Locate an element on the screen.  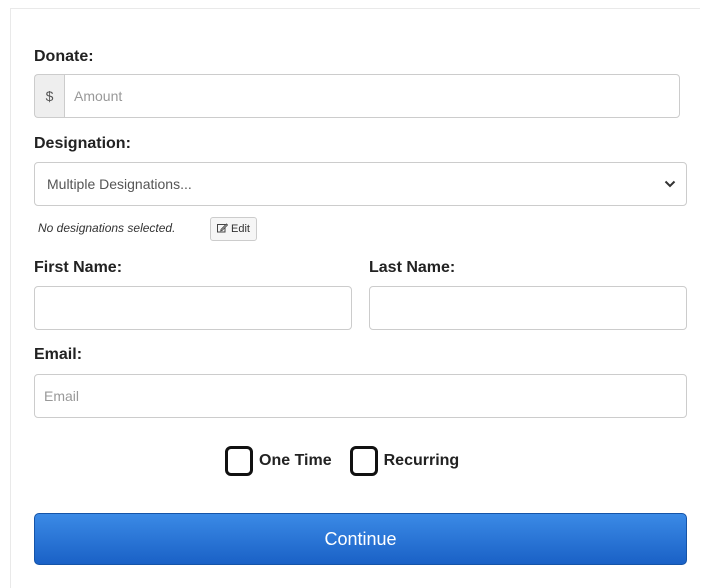
one-time-label: One Time is located at coordinates (295, 460).